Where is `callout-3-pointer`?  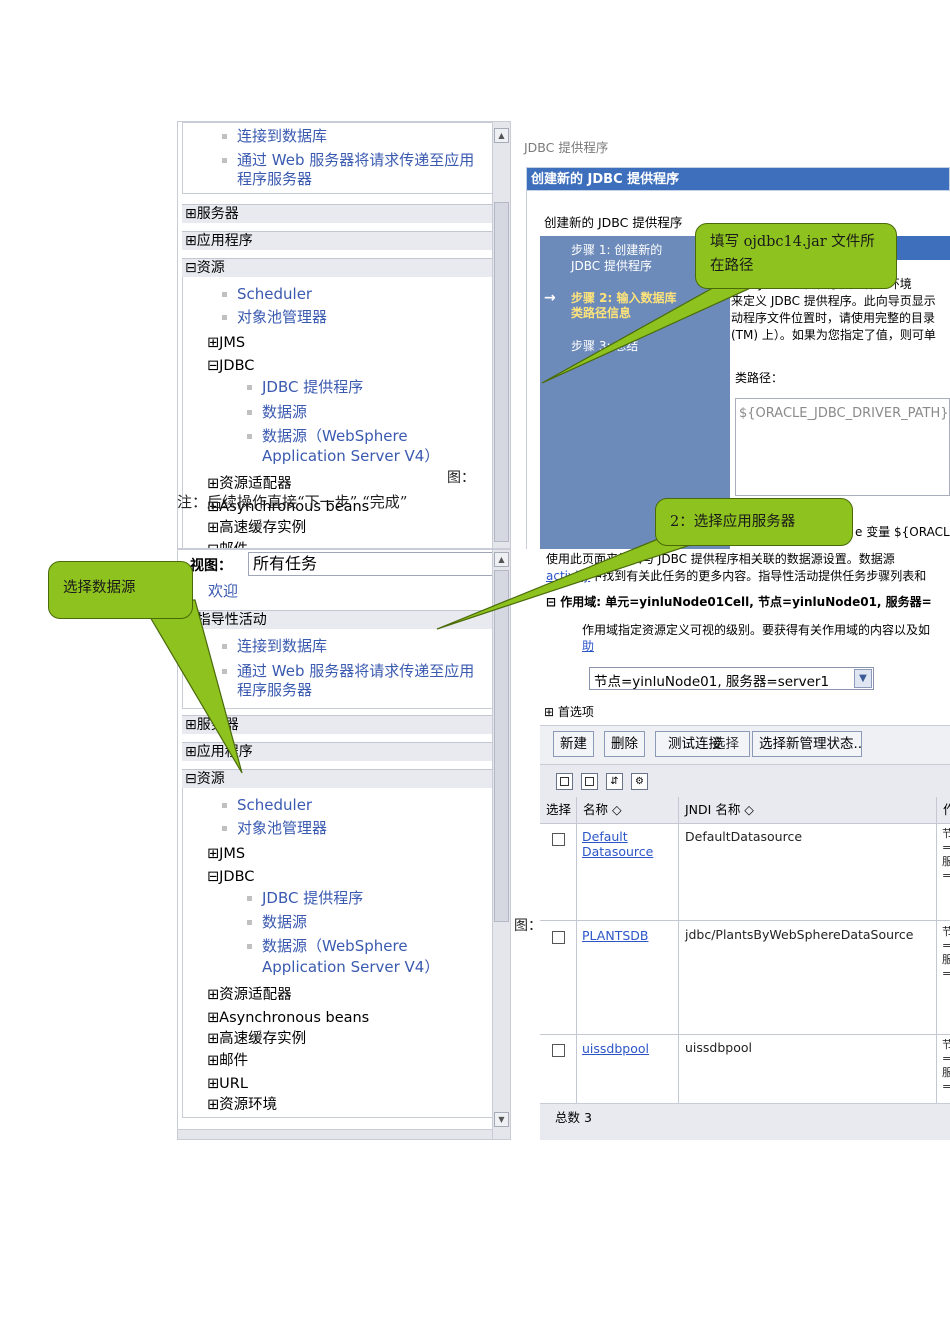 callout-3-pointer is located at coordinates (190, 686).